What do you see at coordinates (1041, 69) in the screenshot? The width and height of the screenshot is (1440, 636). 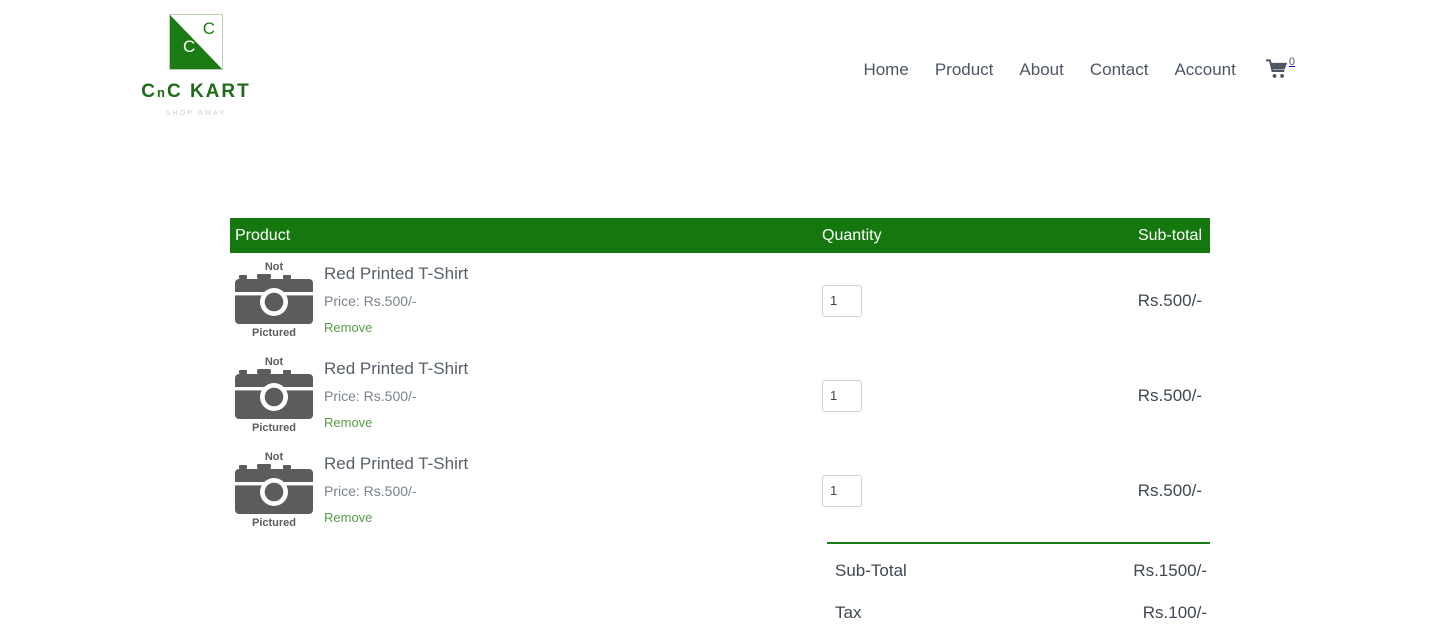 I see `nav-item-about: About` at bounding box center [1041, 69].